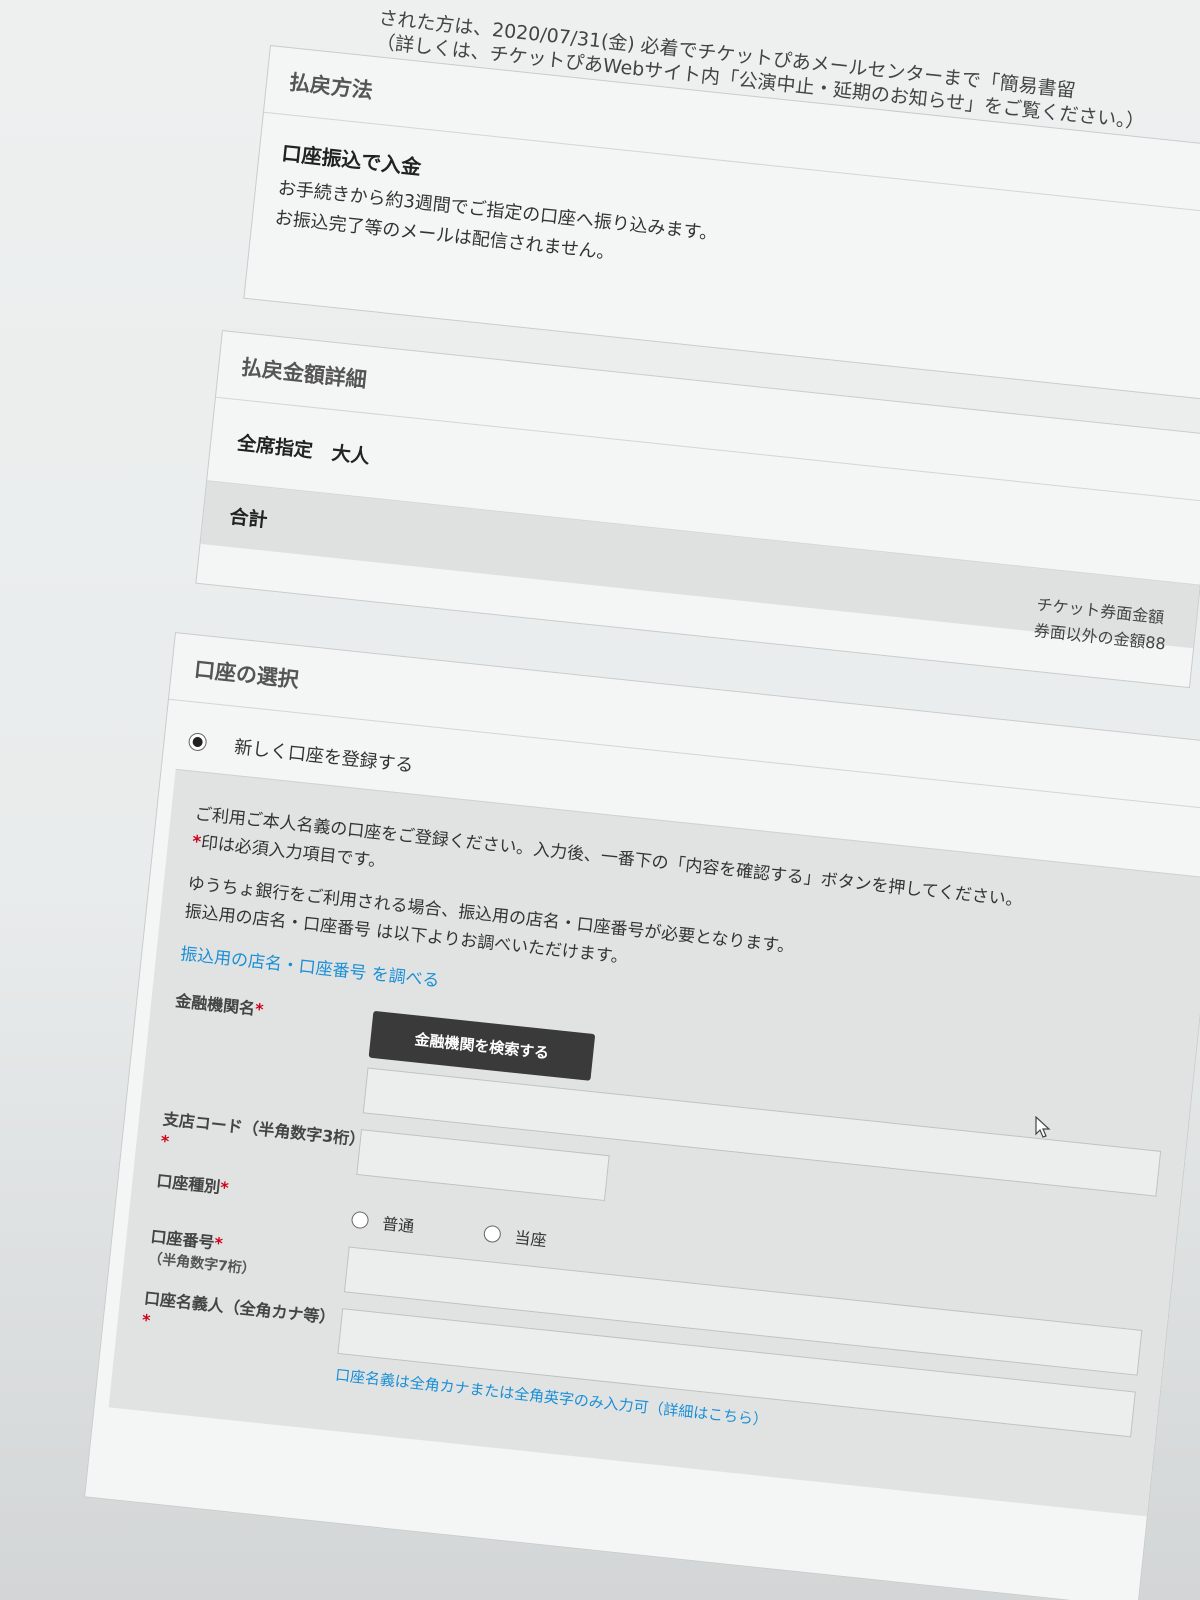 This screenshot has height=1600, width=1200. I want to click on account-number-label: 口座番号* （半角数字7桁）, so click(248, 1258).